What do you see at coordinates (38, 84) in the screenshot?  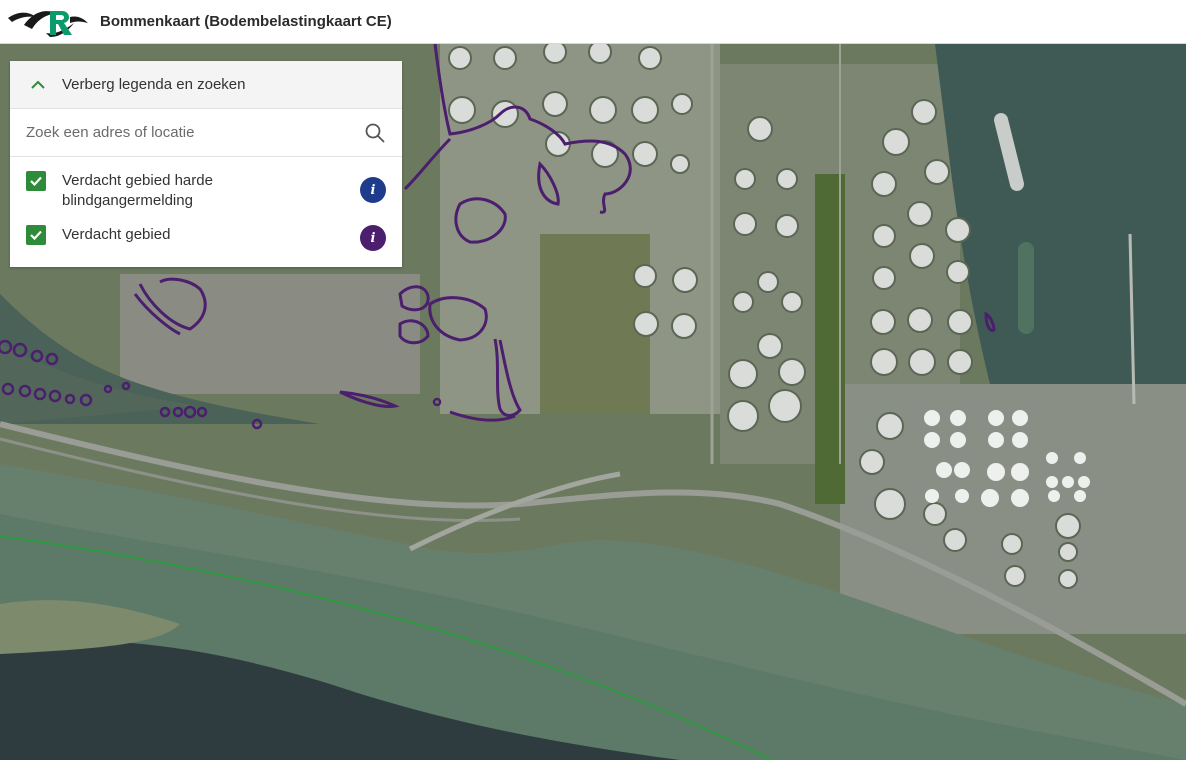 I see `chevron-up-icon` at bounding box center [38, 84].